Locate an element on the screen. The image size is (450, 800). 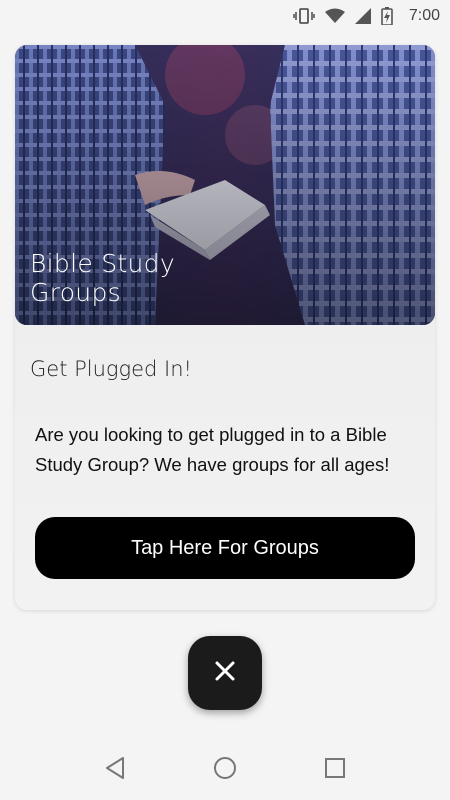
section-title: Get Plugged In! is located at coordinates (111, 369).